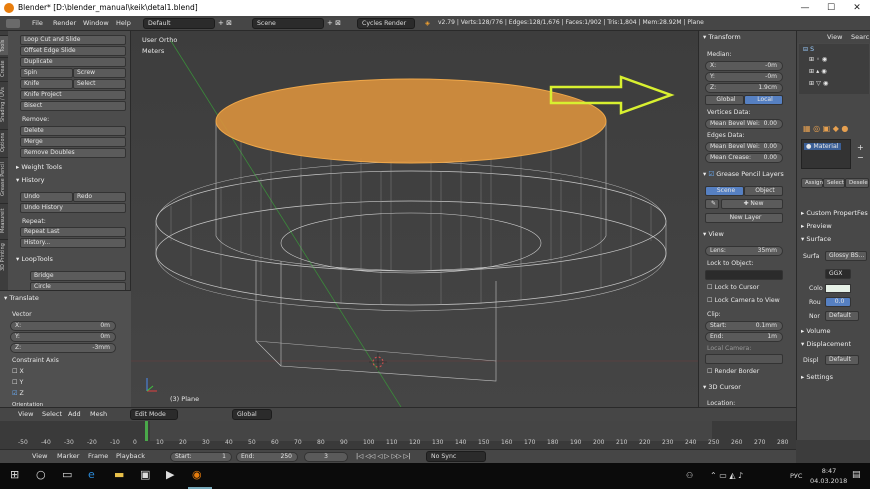 Image resolution: width=870 pixels, height=489 pixels. Describe the element at coordinates (733, 287) in the screenshot. I see `lock-cursor-checkbox: ☐ Lock to Cursor` at that location.